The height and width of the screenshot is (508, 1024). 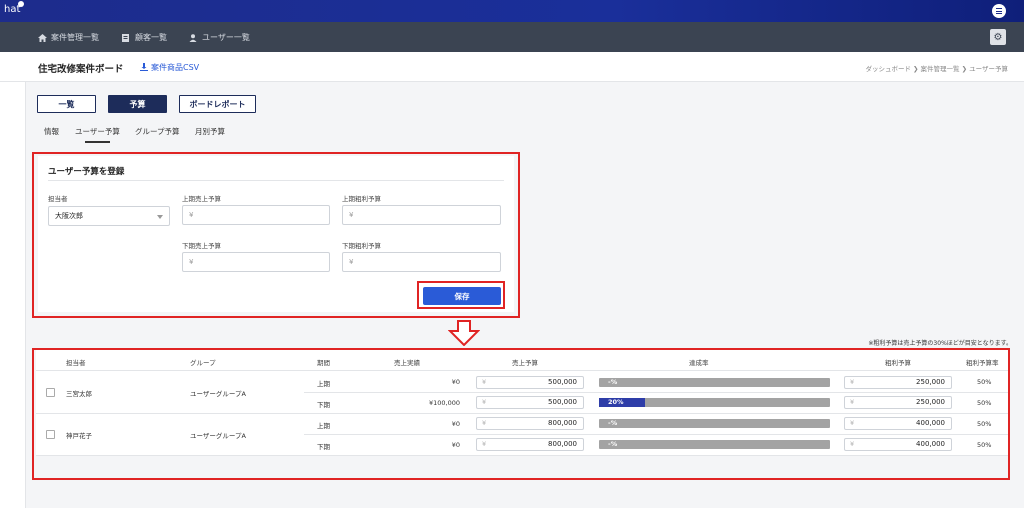 I want to click on header-actual: 売上実績, so click(x=407, y=363).